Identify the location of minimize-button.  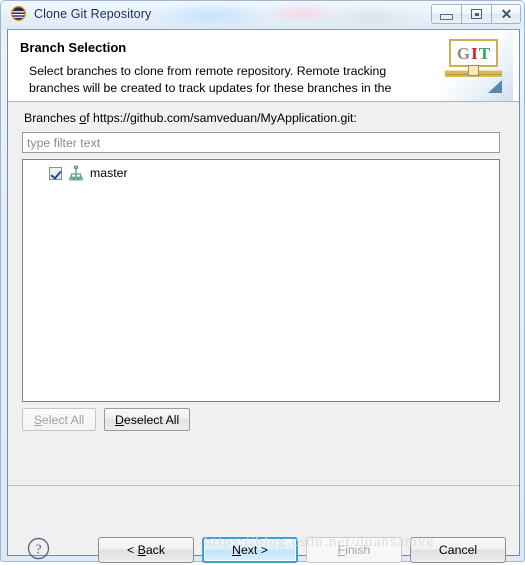
(446, 14).